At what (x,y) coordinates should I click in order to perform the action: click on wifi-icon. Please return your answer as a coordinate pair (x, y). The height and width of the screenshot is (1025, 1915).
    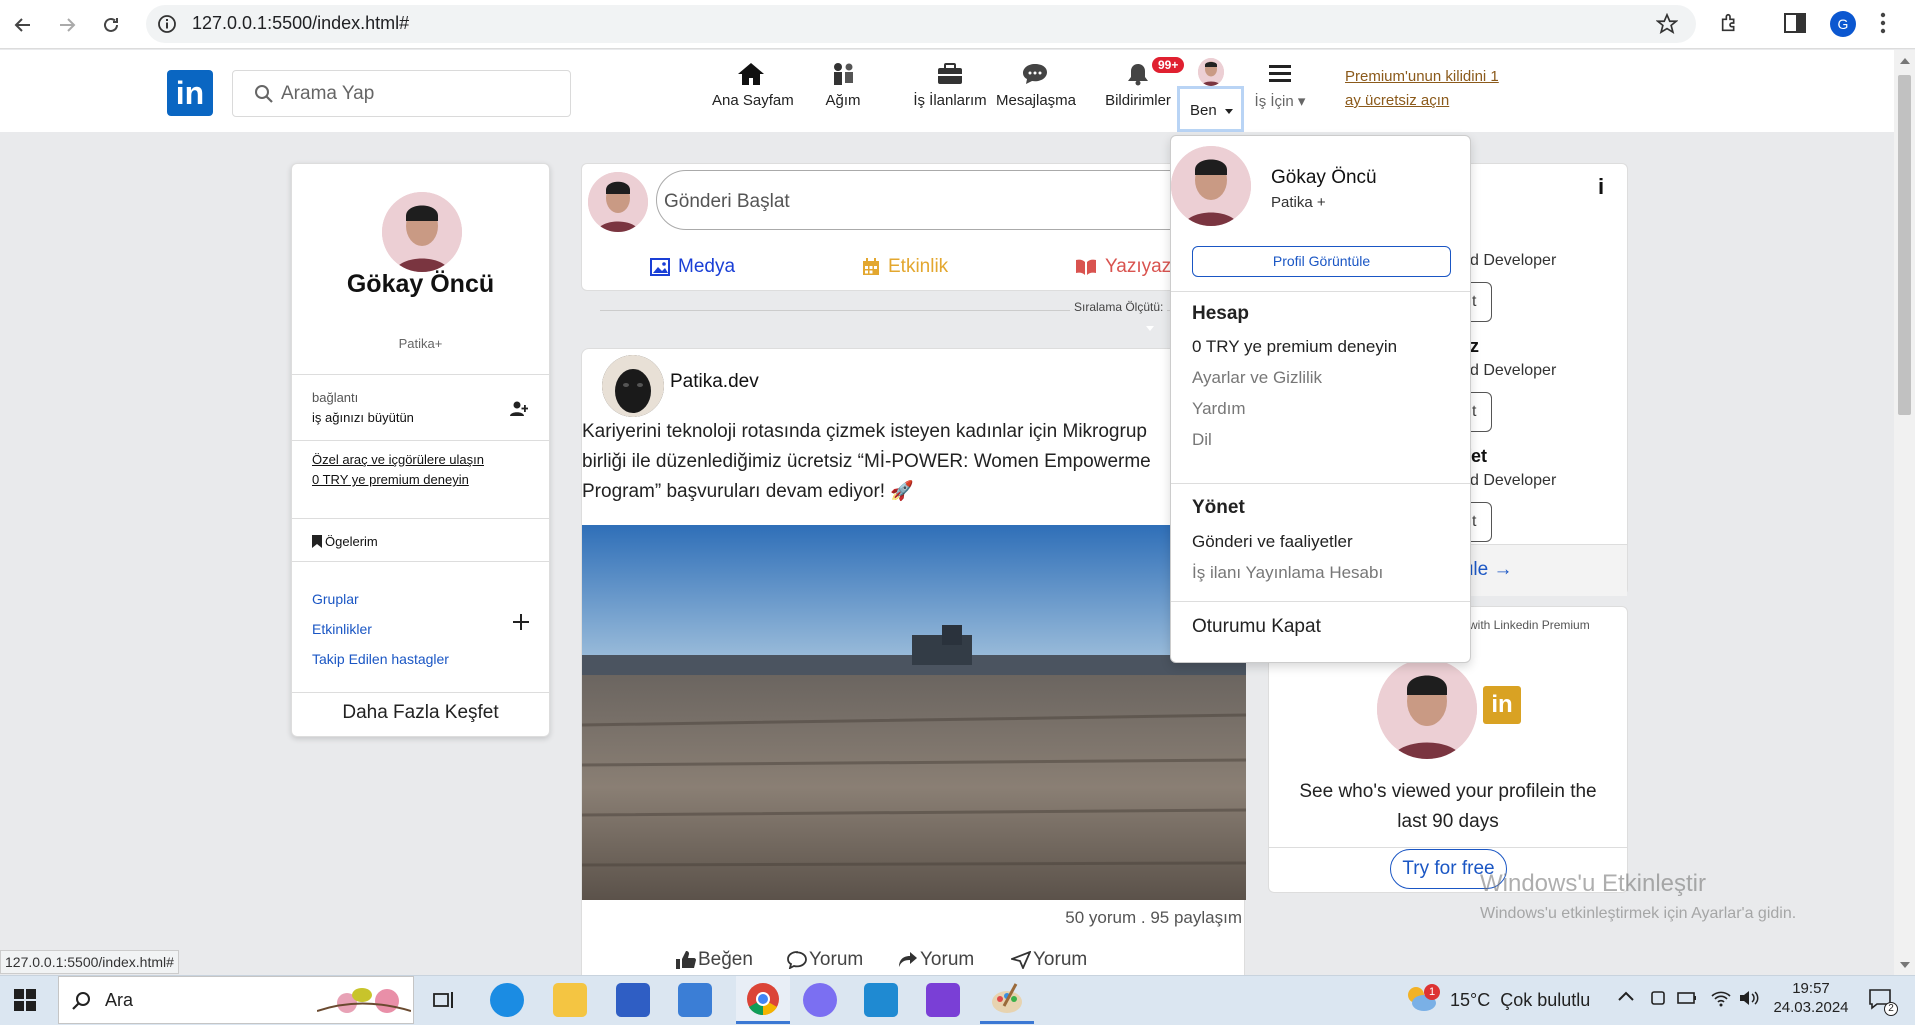
    Looking at the image, I should click on (1721, 998).